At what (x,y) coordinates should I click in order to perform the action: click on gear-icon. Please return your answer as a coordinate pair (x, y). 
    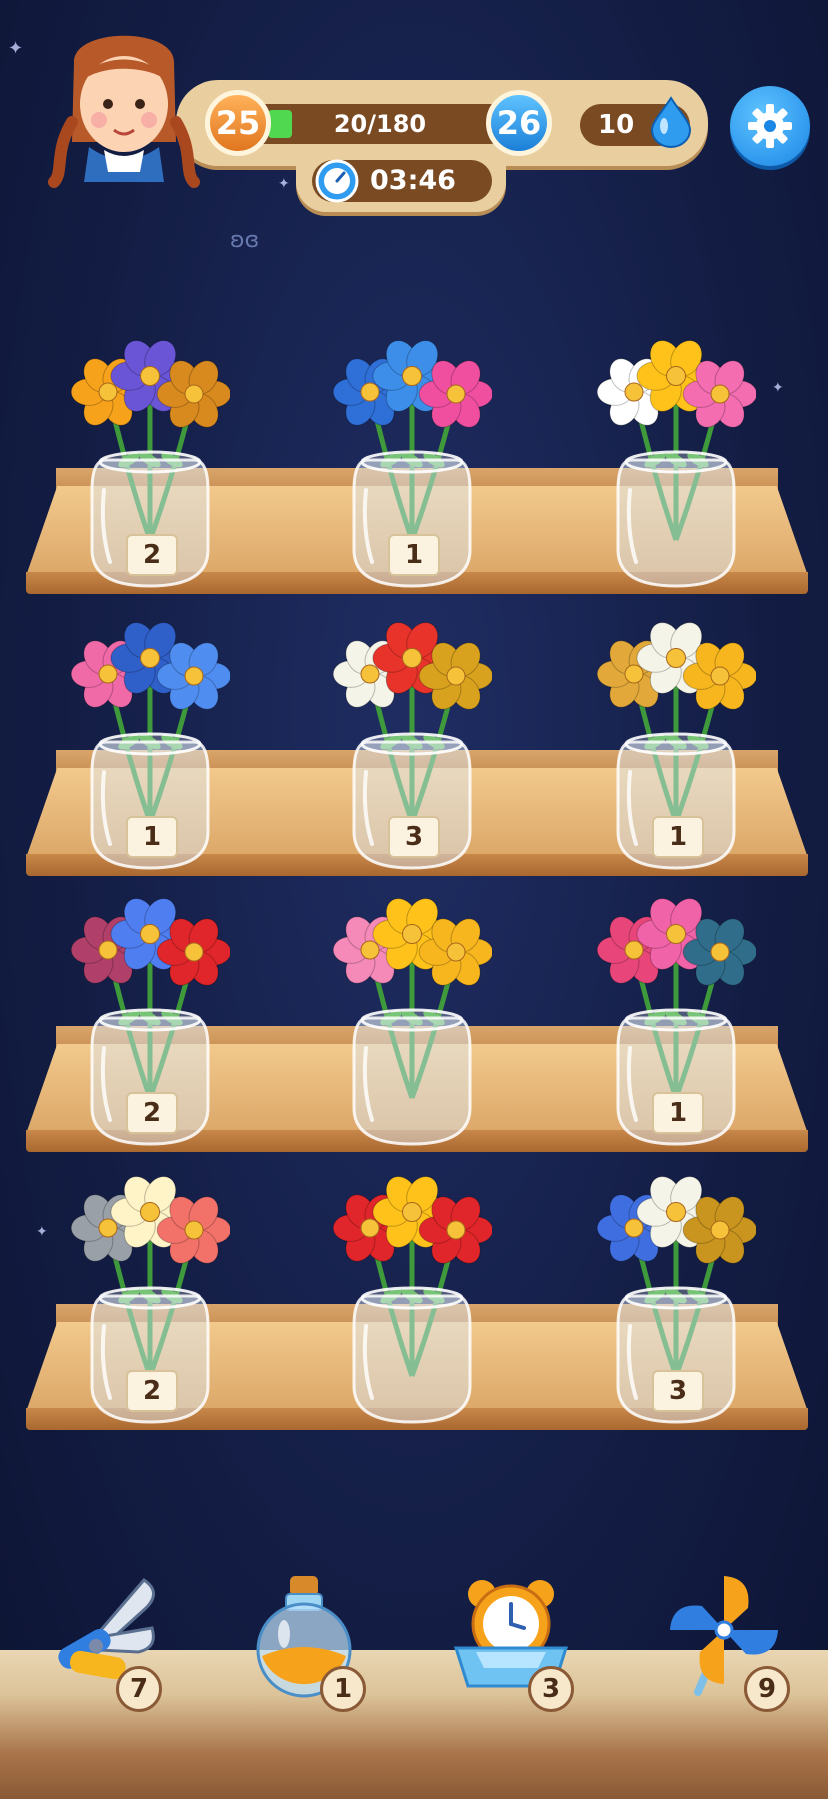
    Looking at the image, I should click on (770, 126).